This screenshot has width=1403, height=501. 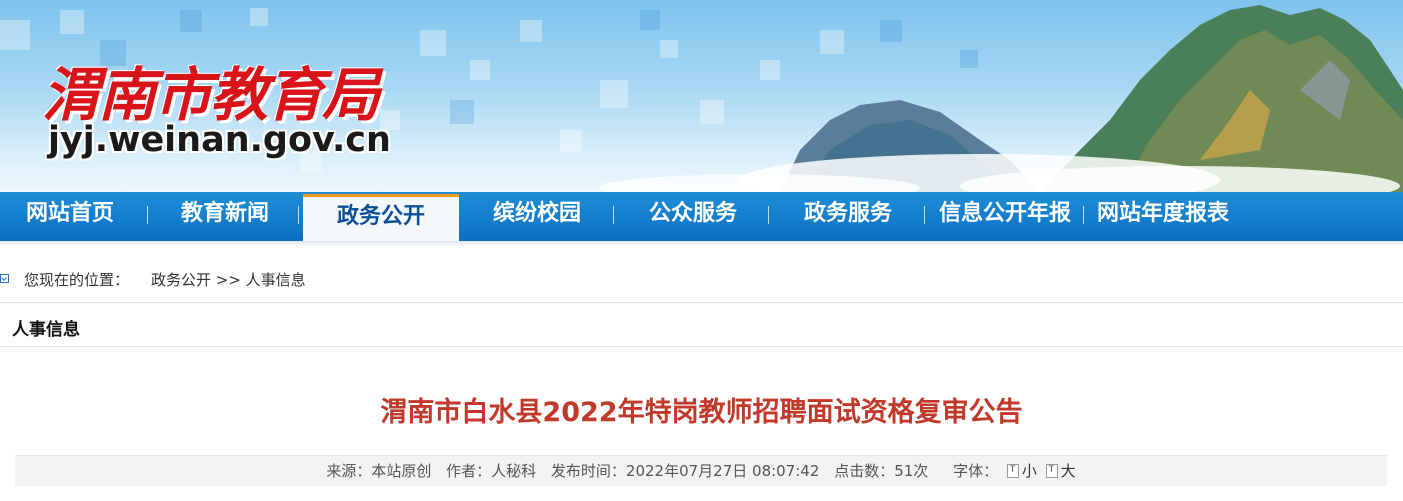 What do you see at coordinates (1163, 216) in the screenshot?
I see `nav-item-annual-site-report: 网站年度报表` at bounding box center [1163, 216].